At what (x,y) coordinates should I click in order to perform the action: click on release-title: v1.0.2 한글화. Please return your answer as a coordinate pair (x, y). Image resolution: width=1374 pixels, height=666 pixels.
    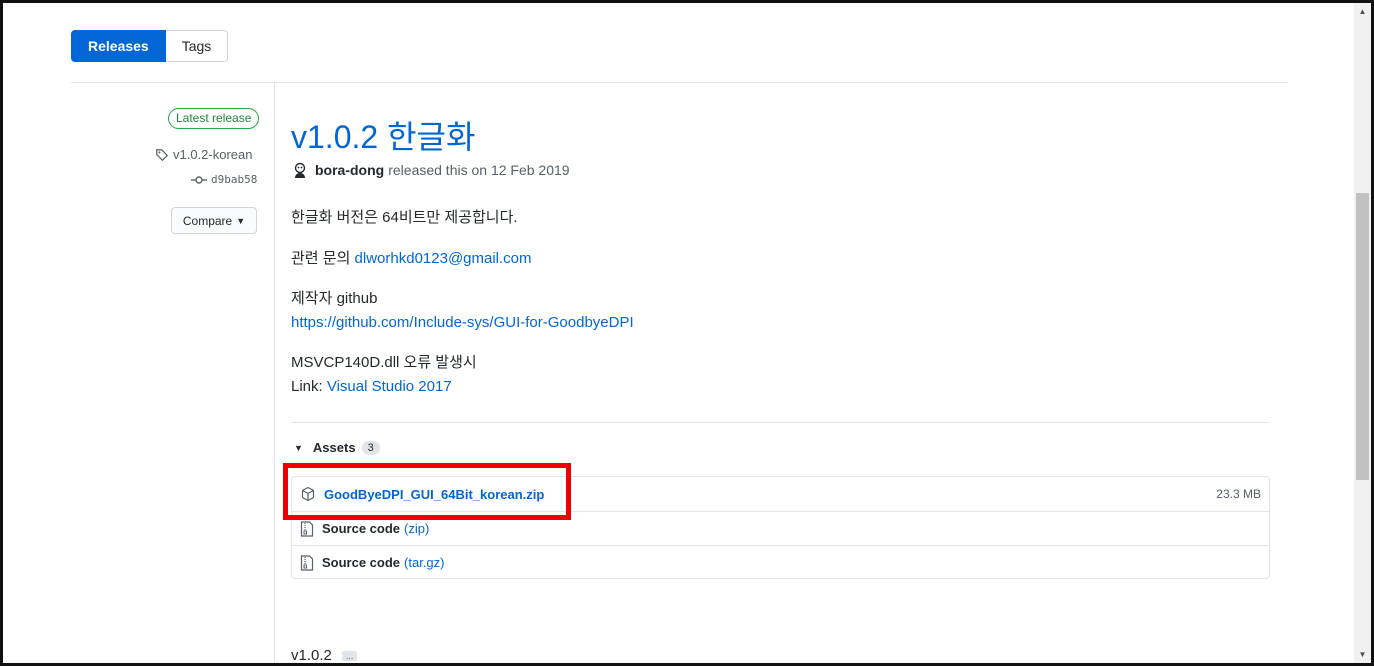
    Looking at the image, I should click on (383, 135).